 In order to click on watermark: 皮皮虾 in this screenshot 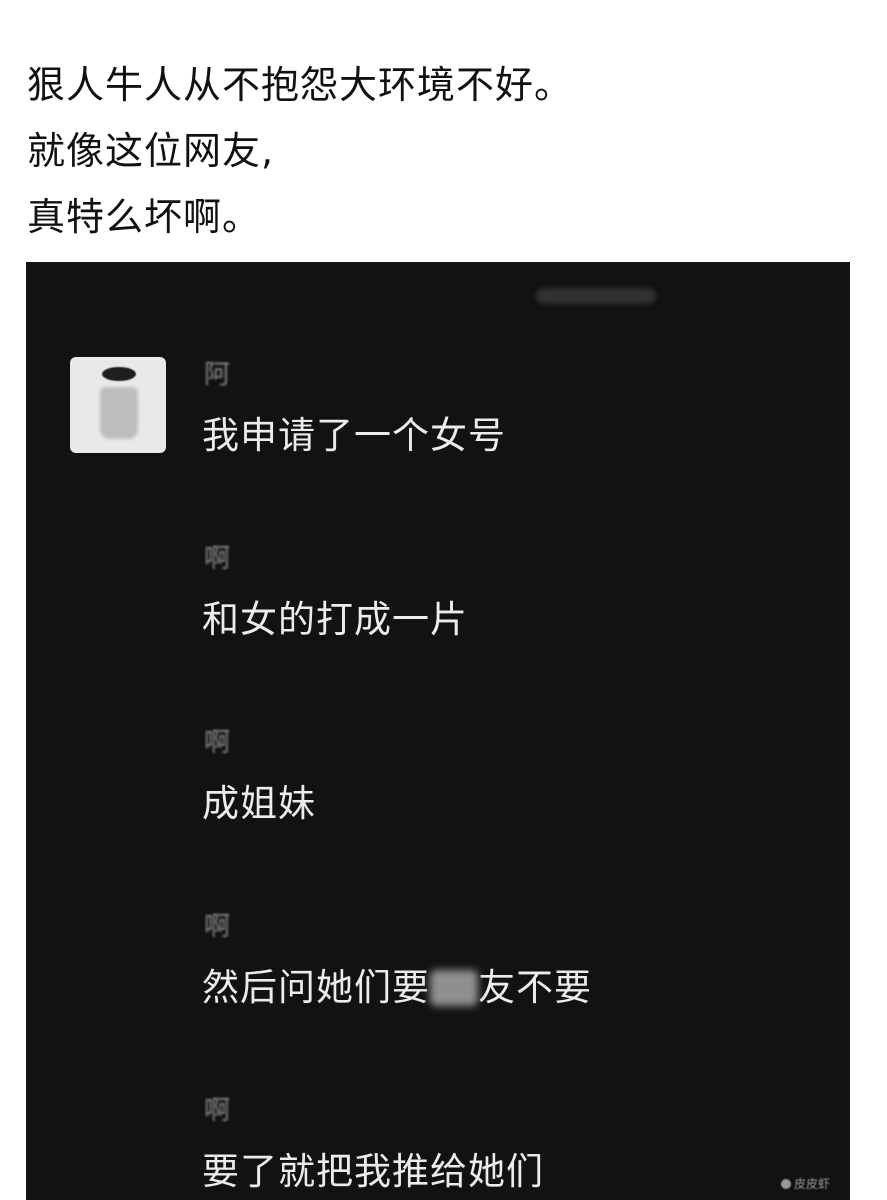, I will do `click(805, 1183)`.